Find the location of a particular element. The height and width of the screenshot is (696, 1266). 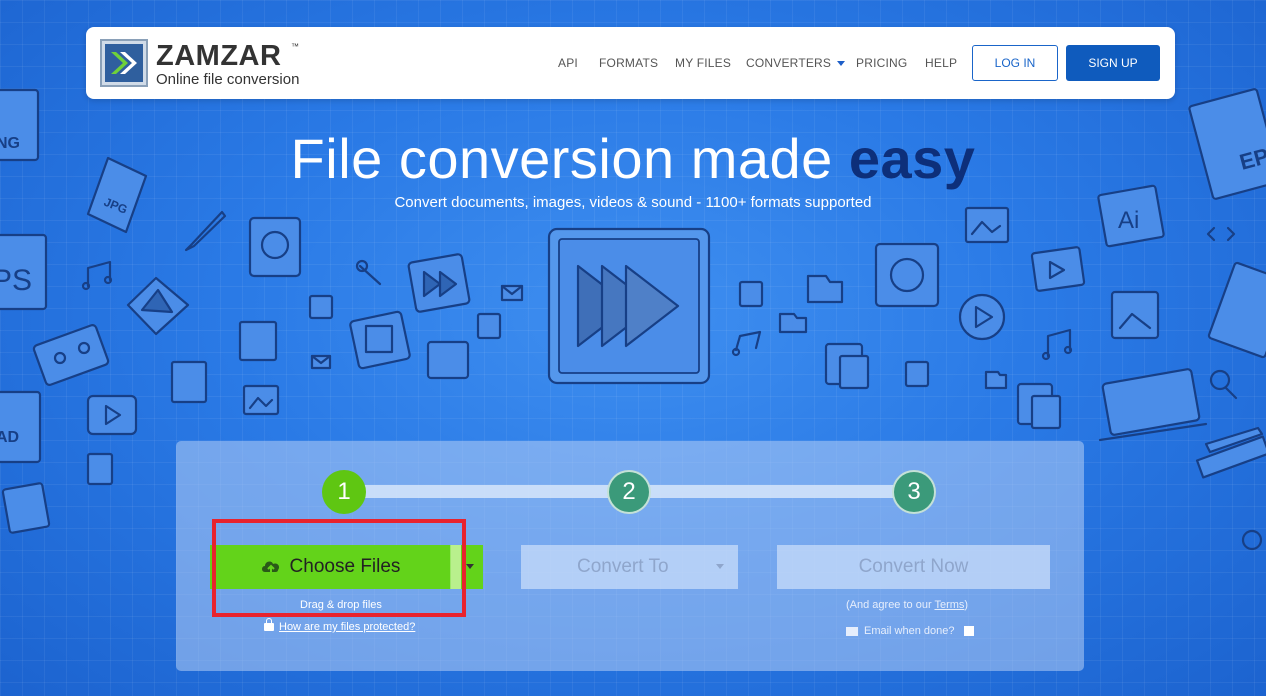

wrench-doodle is located at coordinates (368, 272).